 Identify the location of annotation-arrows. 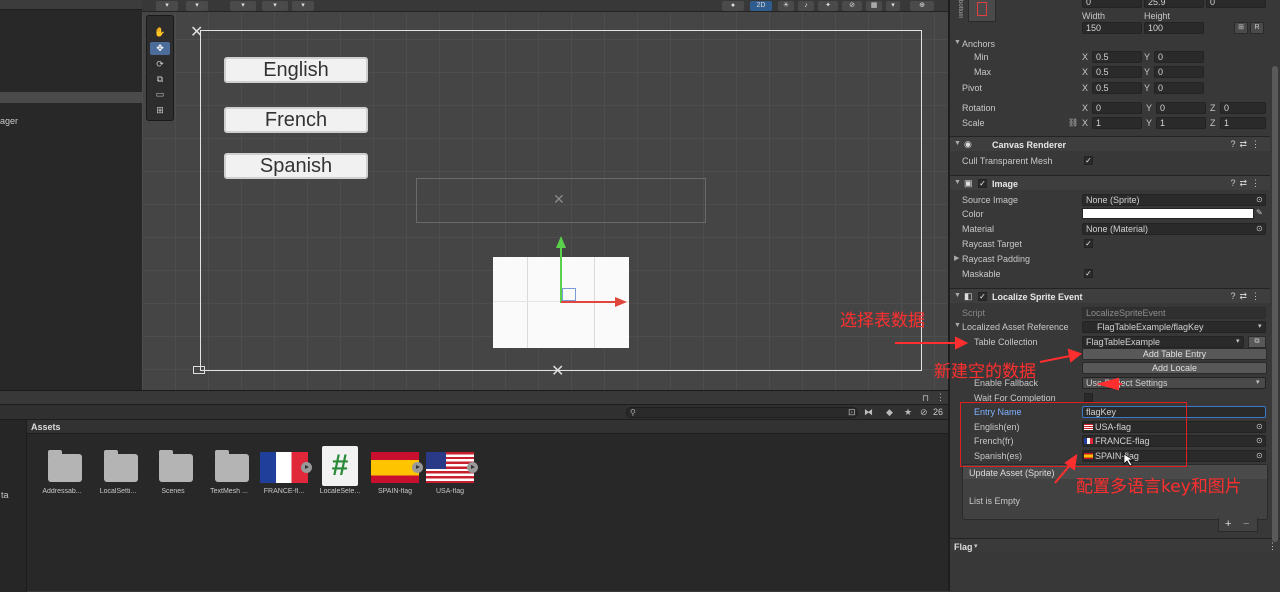
(1015, 410).